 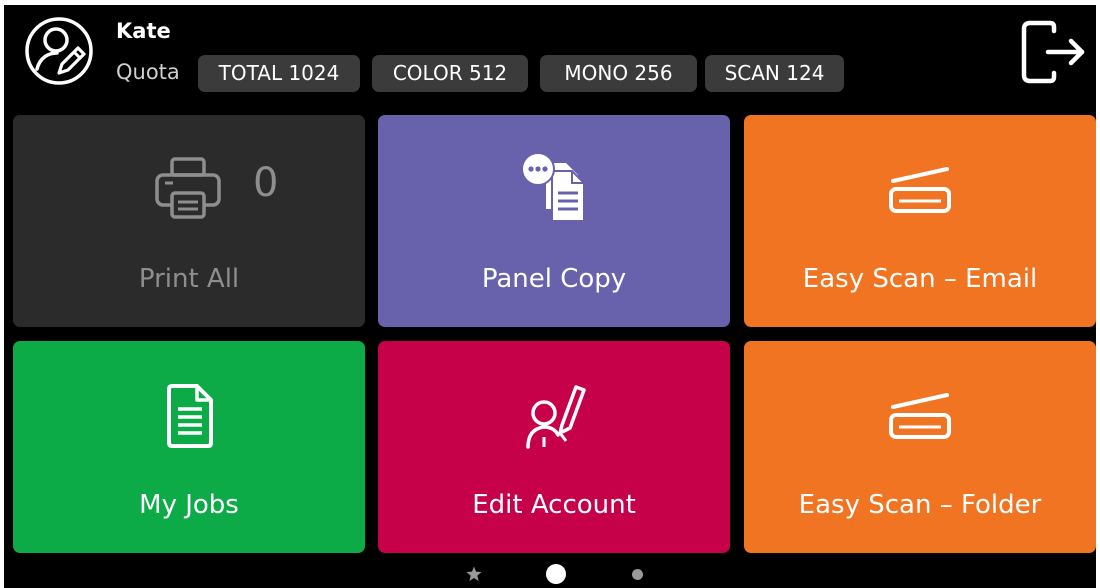 What do you see at coordinates (143, 31) in the screenshot?
I see `user-name: Kate` at bounding box center [143, 31].